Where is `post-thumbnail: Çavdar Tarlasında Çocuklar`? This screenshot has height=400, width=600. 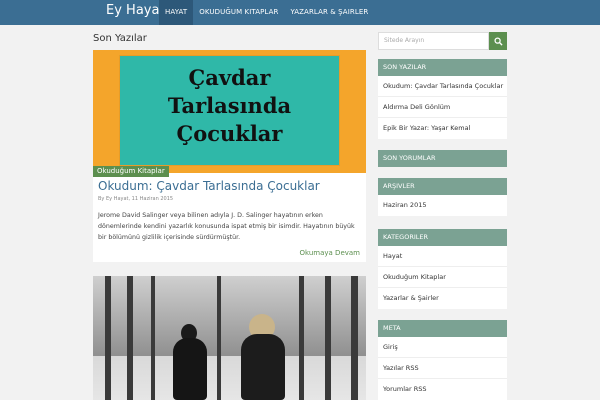 post-thumbnail: Çavdar Tarlasında Çocuklar is located at coordinates (229, 111).